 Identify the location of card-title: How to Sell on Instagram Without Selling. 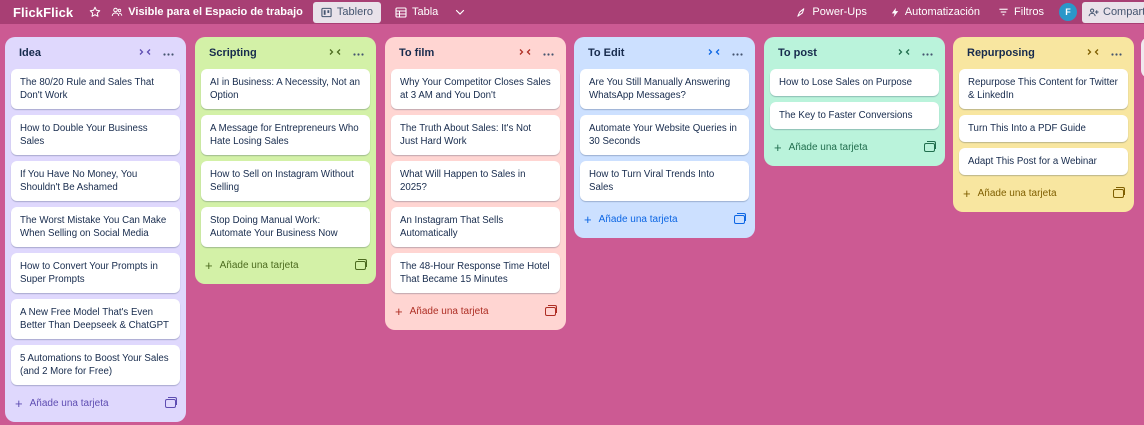
(282, 181).